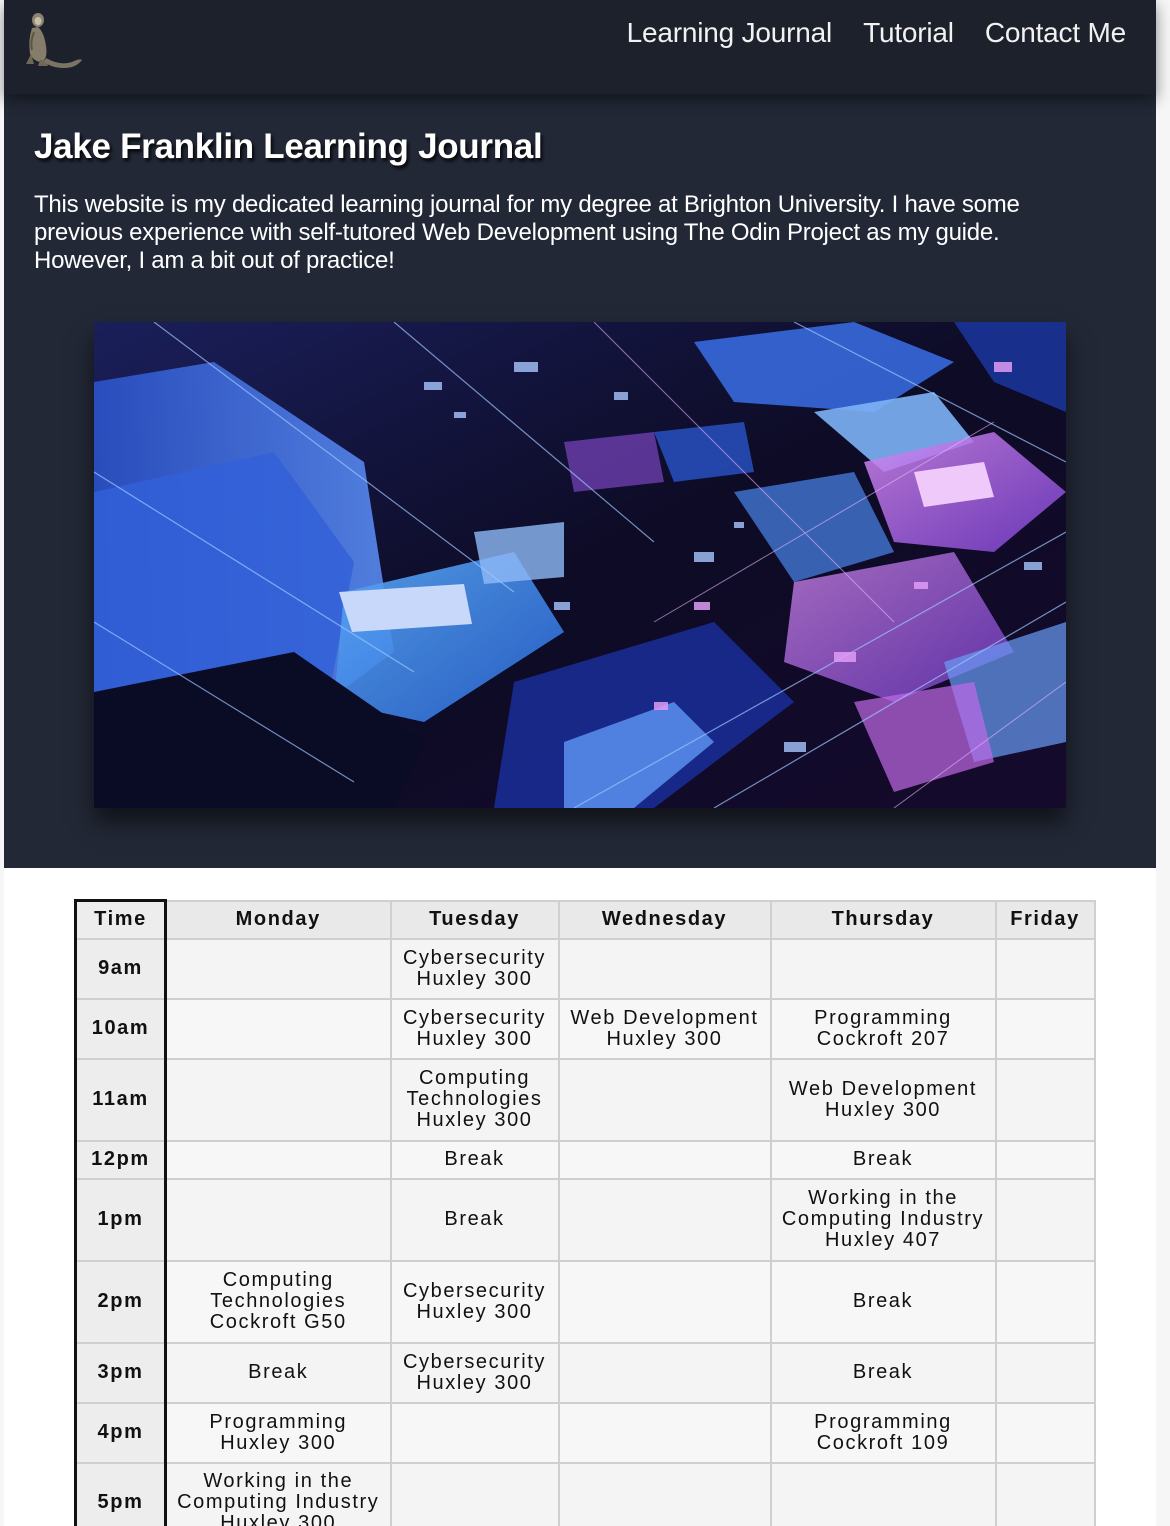 This screenshot has width=1170, height=1526. What do you see at coordinates (730, 33) in the screenshot?
I see `nav-link-learning-journal: Learning Journal` at bounding box center [730, 33].